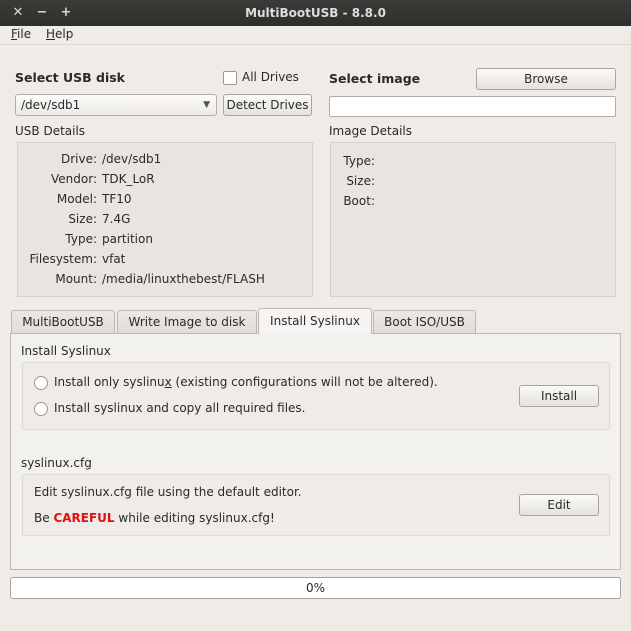 The width and height of the screenshot is (631, 631). I want to click on usb-detail-key: Filesystem:, so click(63, 259).